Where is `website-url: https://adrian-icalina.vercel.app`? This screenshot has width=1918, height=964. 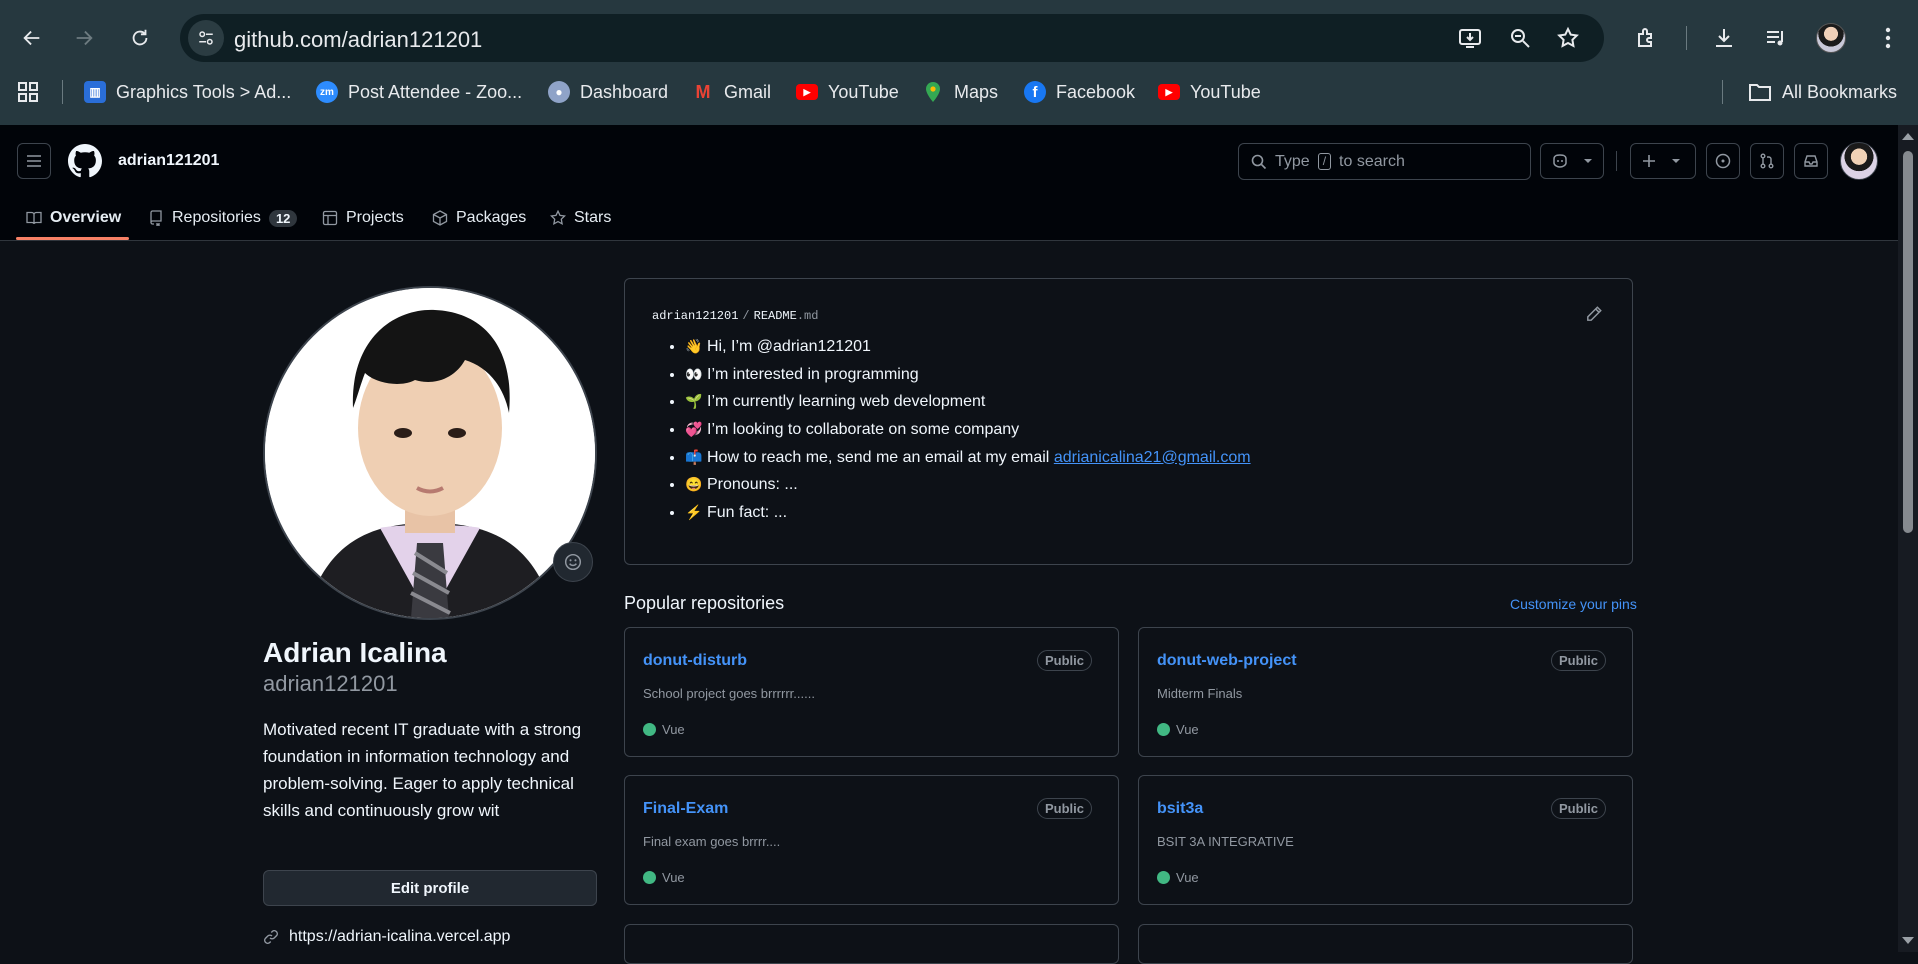
website-url: https://adrian-icalina.vercel.app is located at coordinates (399, 937).